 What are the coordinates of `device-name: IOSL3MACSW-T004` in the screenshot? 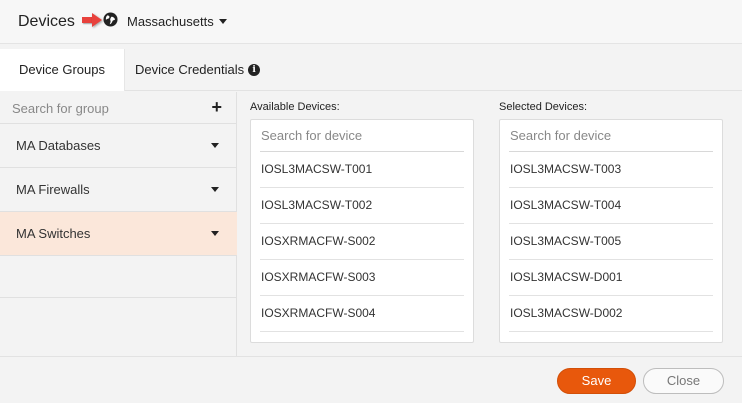 It's located at (566, 205).